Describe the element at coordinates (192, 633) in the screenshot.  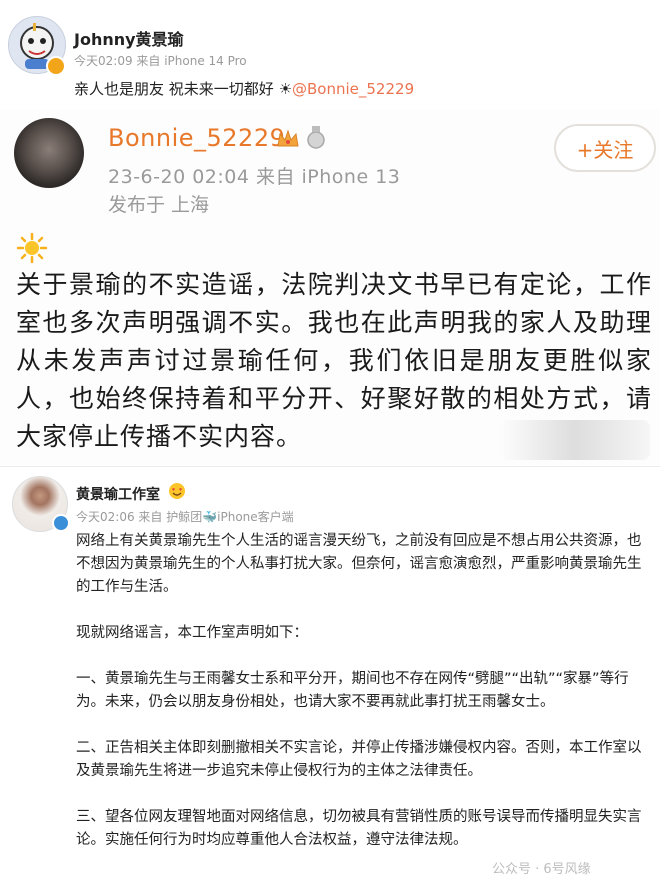
I see `statement-paragraph: 现就网络谣言，本工作室声明如下：` at that location.